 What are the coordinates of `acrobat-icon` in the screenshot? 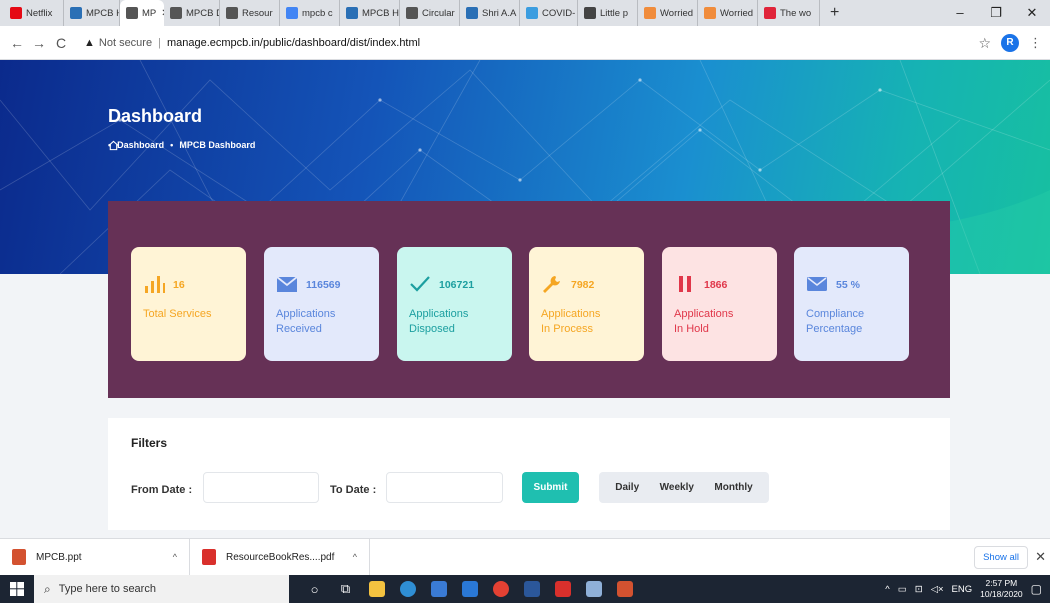 It's located at (562, 589).